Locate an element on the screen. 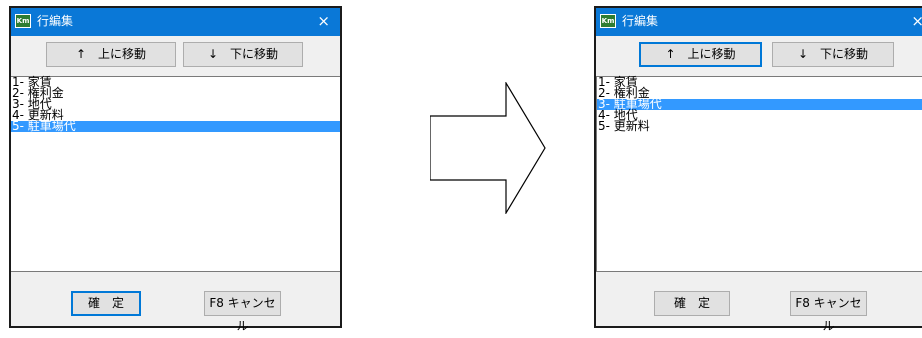  right-arrow-icon is located at coordinates (488, 148).